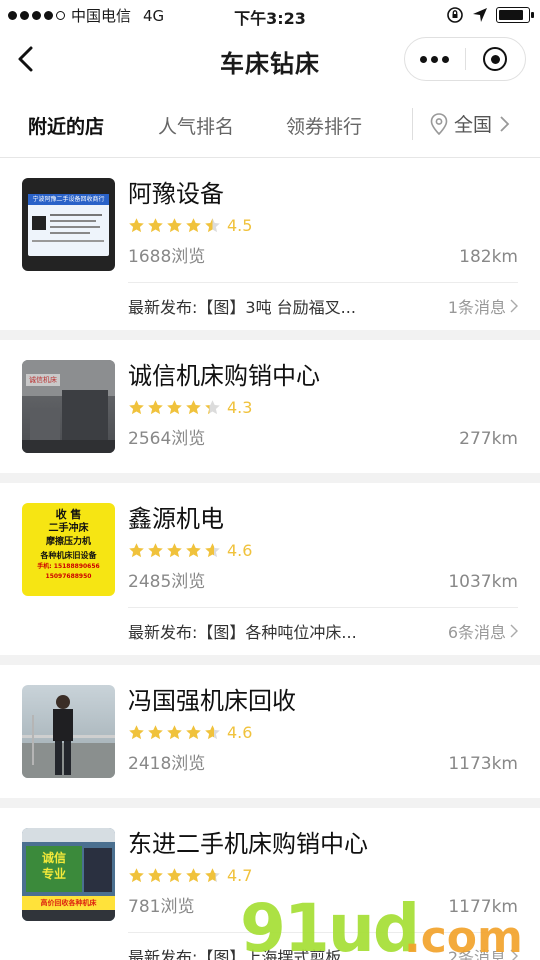 This screenshot has width=540, height=960. What do you see at coordinates (53, 874) in the screenshot?
I see `thumbnail-caption: 专业` at bounding box center [53, 874].